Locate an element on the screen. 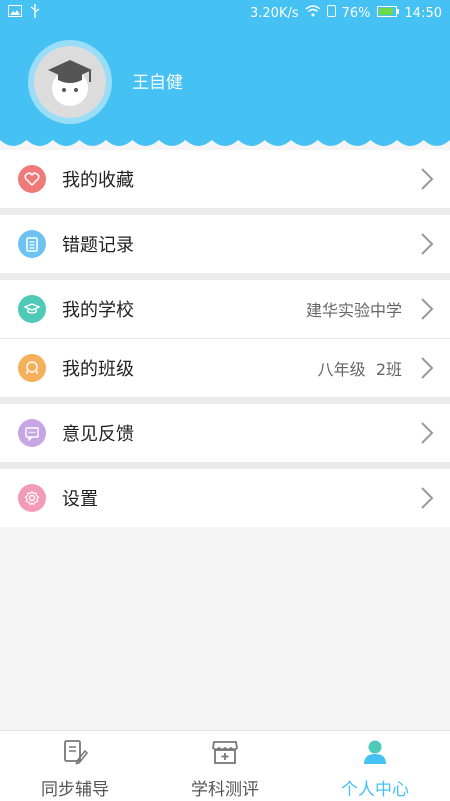  wave-decoration is located at coordinates (225, 142).